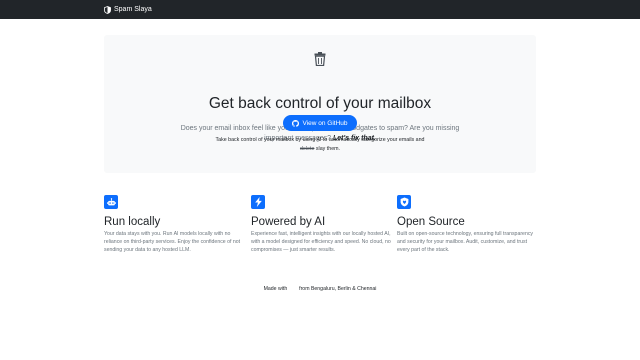  Describe the element at coordinates (320, 59) in the screenshot. I see `trash-icon` at that location.